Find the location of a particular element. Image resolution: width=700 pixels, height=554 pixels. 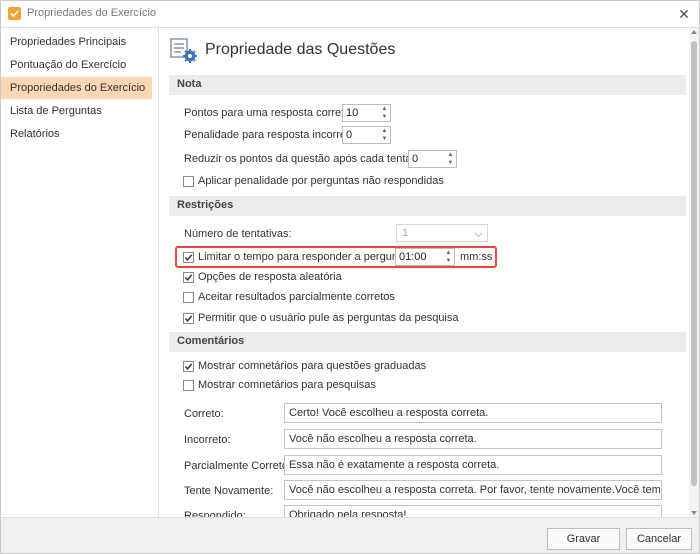

reduce-points-stepper: 0 ▲ ▼ is located at coordinates (432, 159).